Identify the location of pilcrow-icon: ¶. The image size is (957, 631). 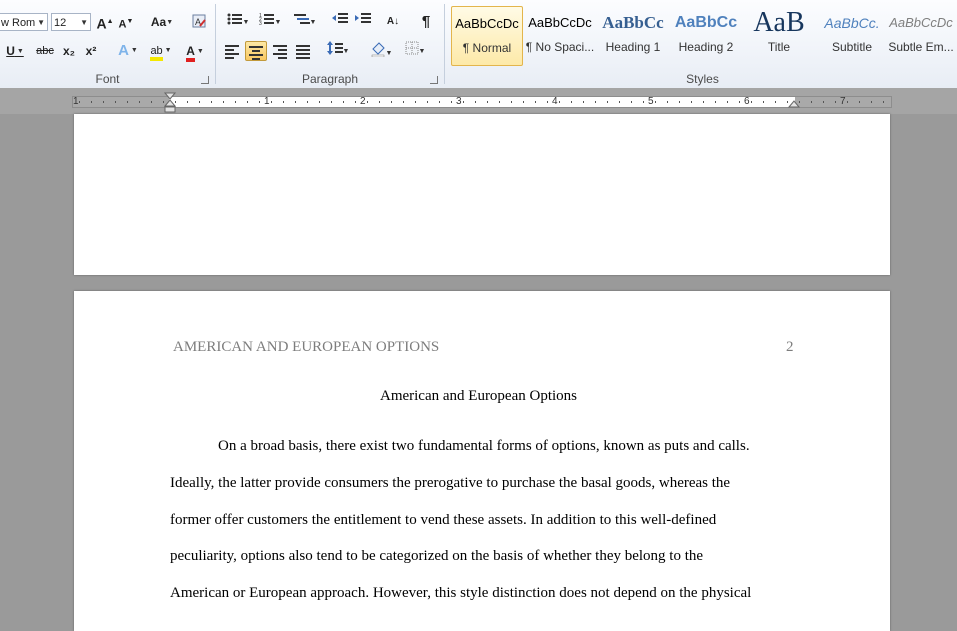
(426, 21).